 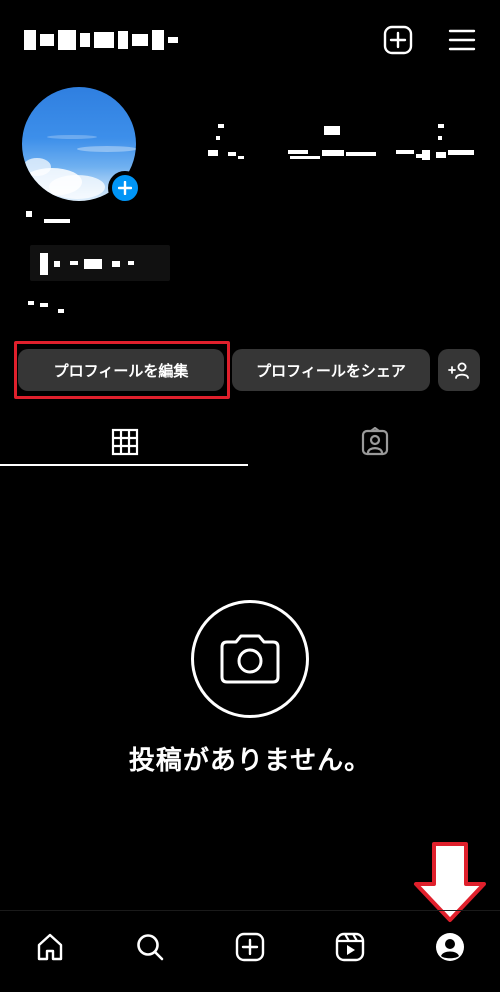 I want to click on bottom-navigation, so click(x=250, y=951).